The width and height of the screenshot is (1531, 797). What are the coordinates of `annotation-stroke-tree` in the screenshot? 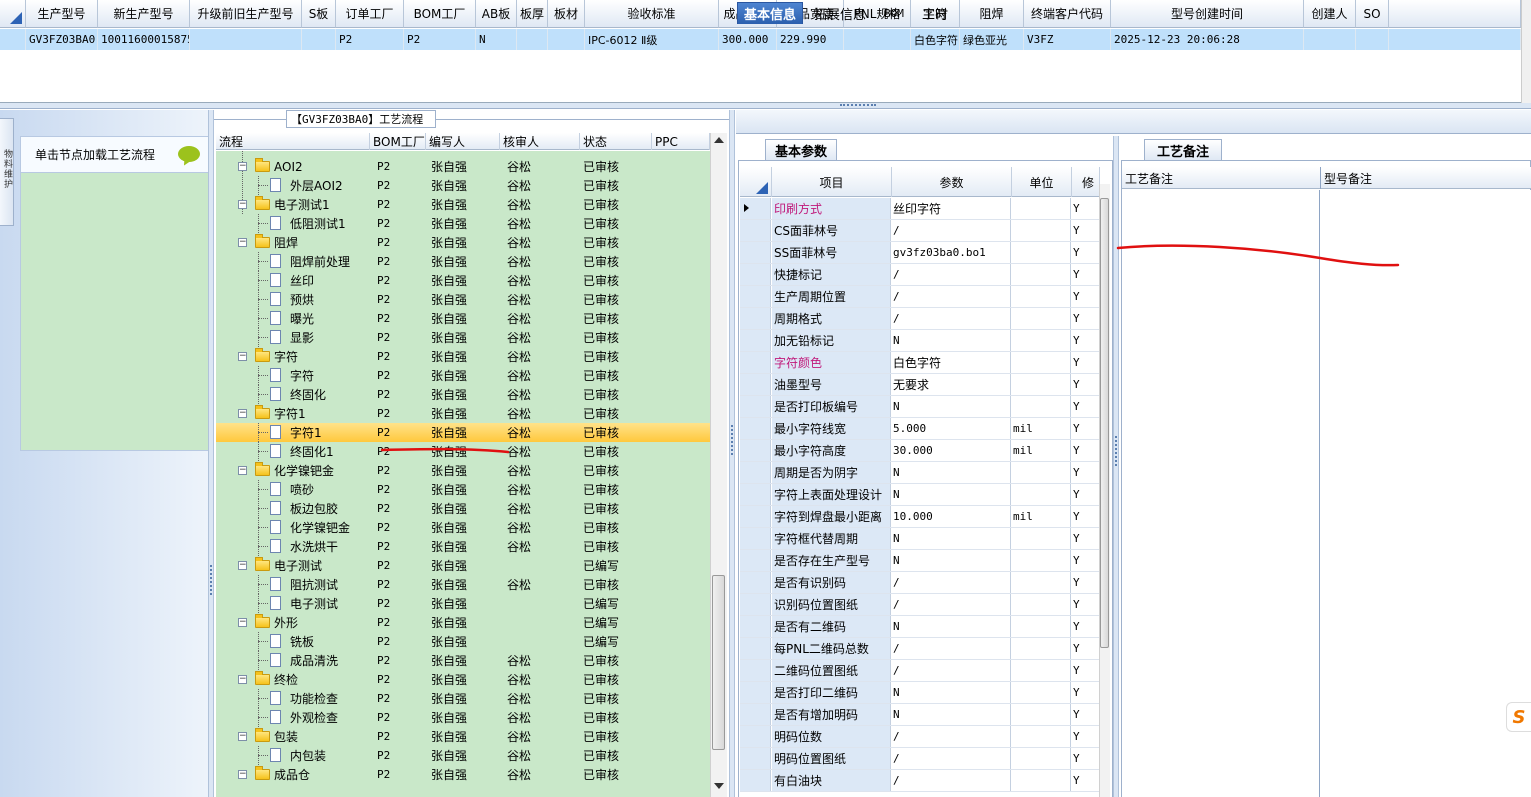 It's located at (445, 450).